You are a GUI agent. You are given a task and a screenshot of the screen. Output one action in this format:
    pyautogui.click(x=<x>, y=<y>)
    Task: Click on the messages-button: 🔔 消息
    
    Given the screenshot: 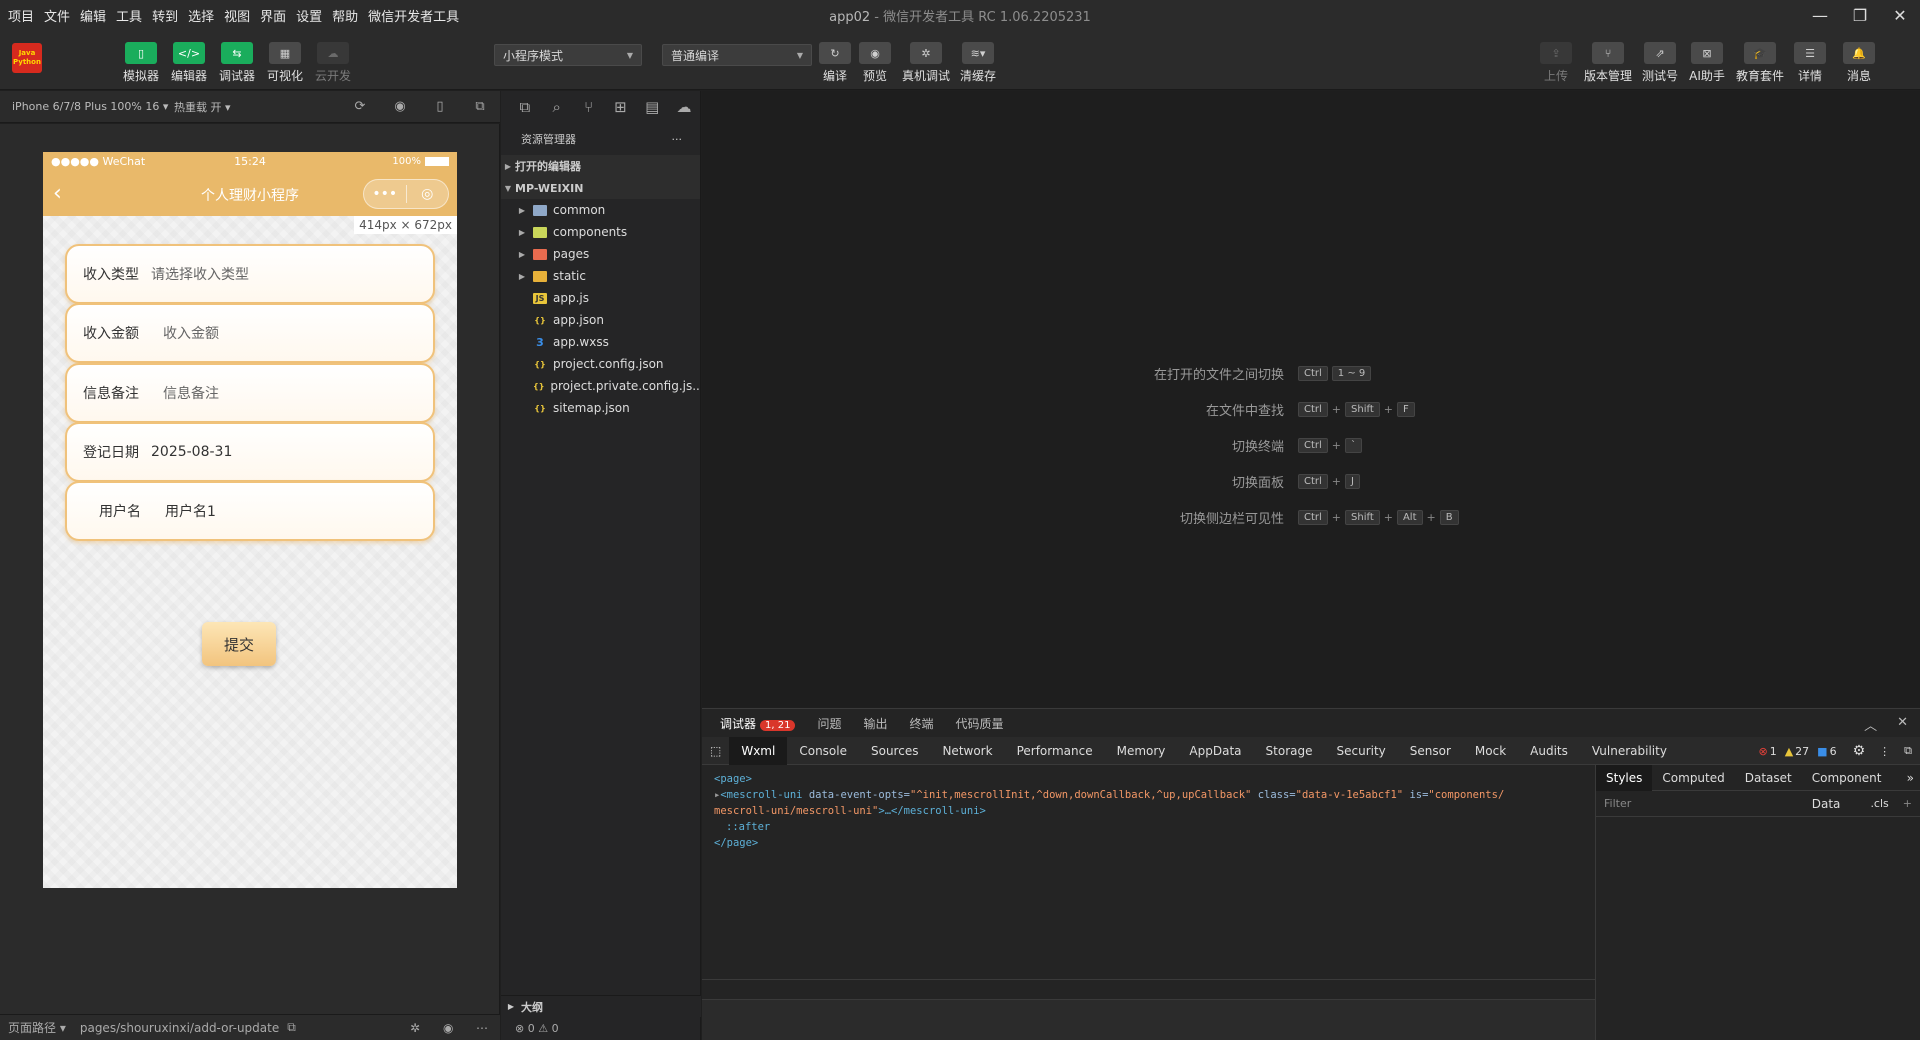 What is the action you would take?
    pyautogui.click(x=1859, y=63)
    